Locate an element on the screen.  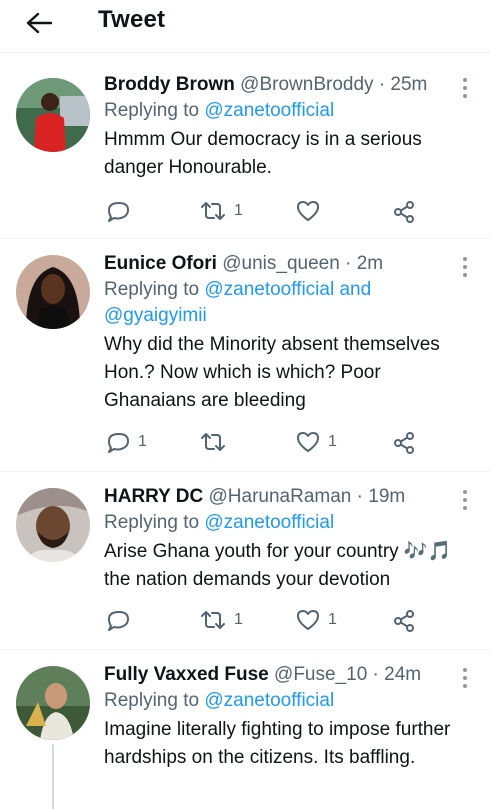
back-arrow-icon is located at coordinates (39, 23).